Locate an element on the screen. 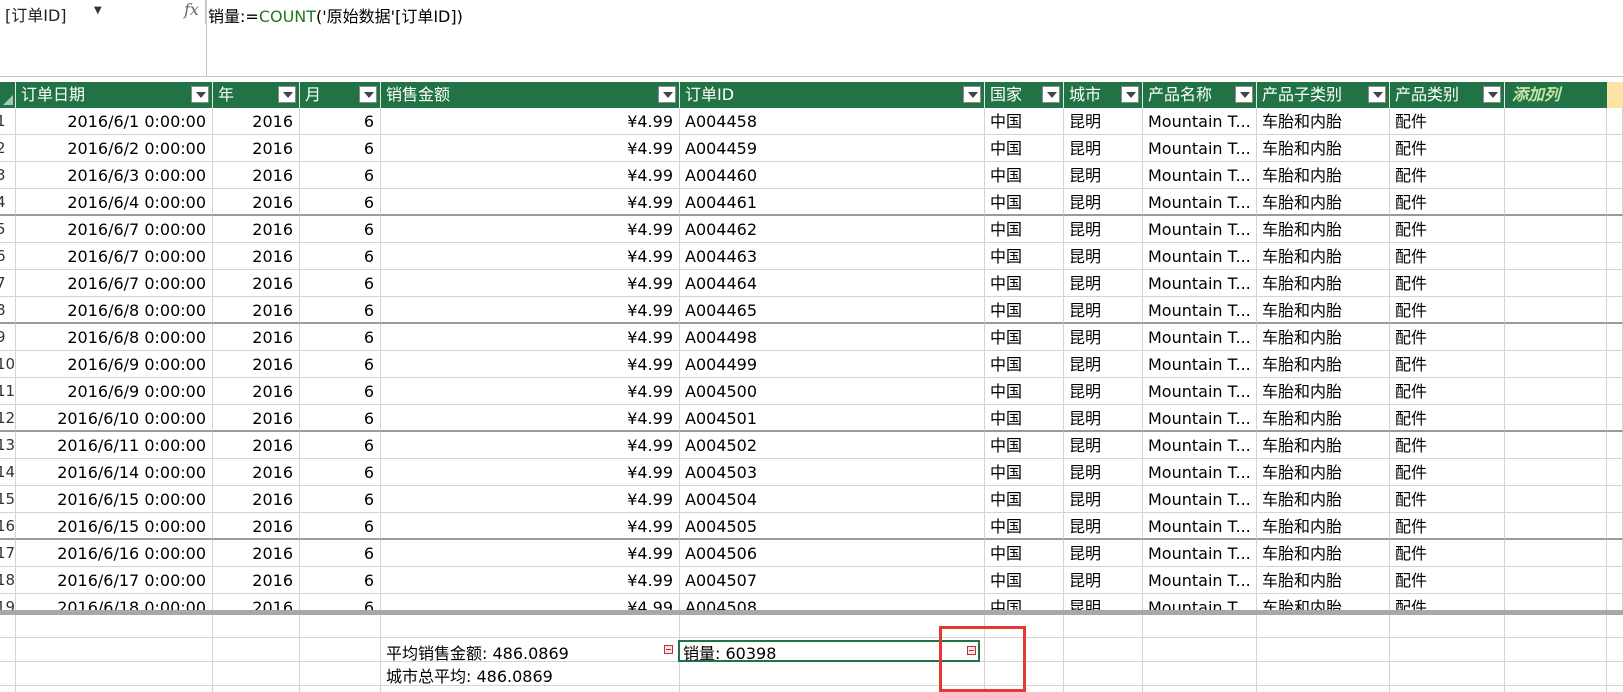  chevron-down-icon: ▼ is located at coordinates (98, 10).